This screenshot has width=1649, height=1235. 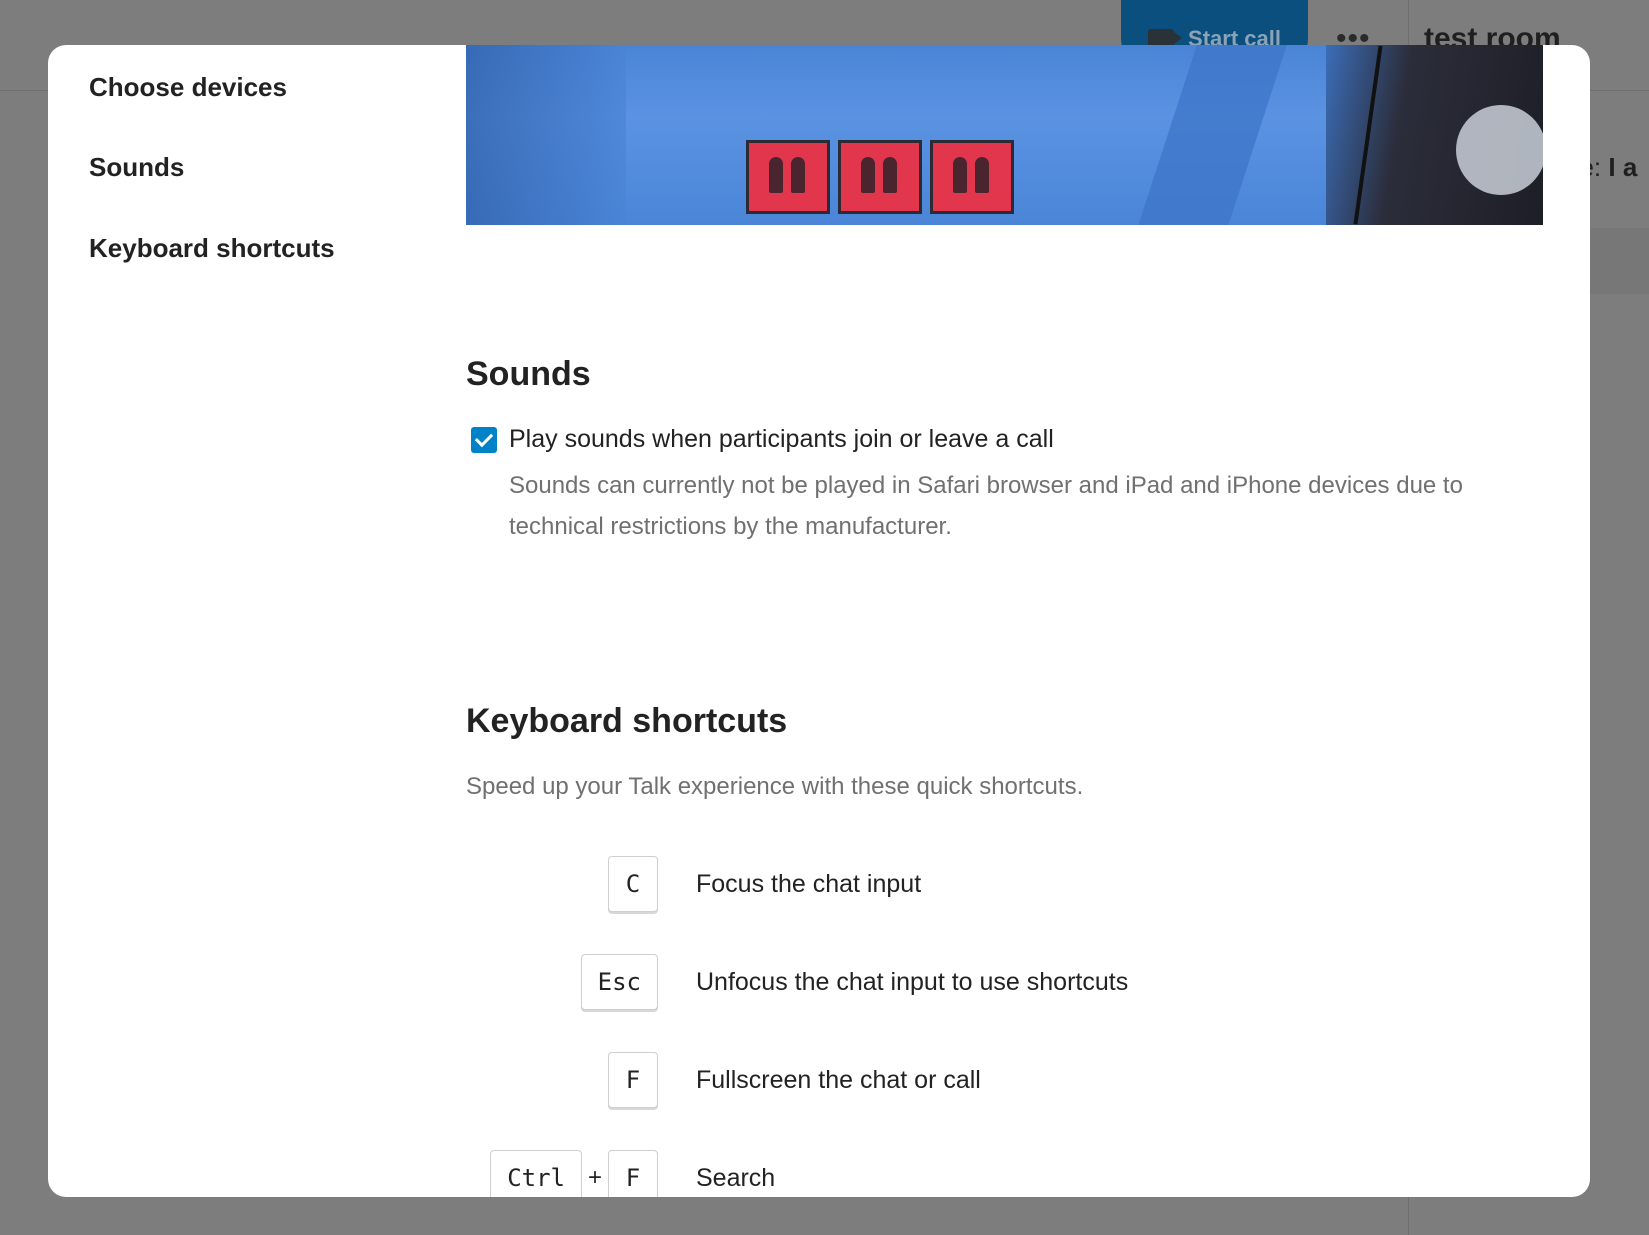 What do you see at coordinates (736, 1177) in the screenshot?
I see `shortcut-label: Search` at bounding box center [736, 1177].